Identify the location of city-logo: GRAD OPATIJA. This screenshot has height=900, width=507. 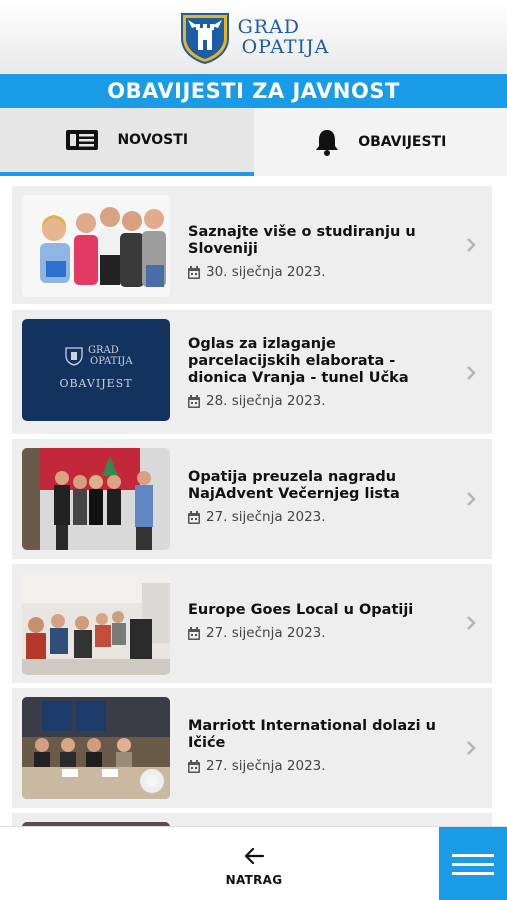
(254, 37).